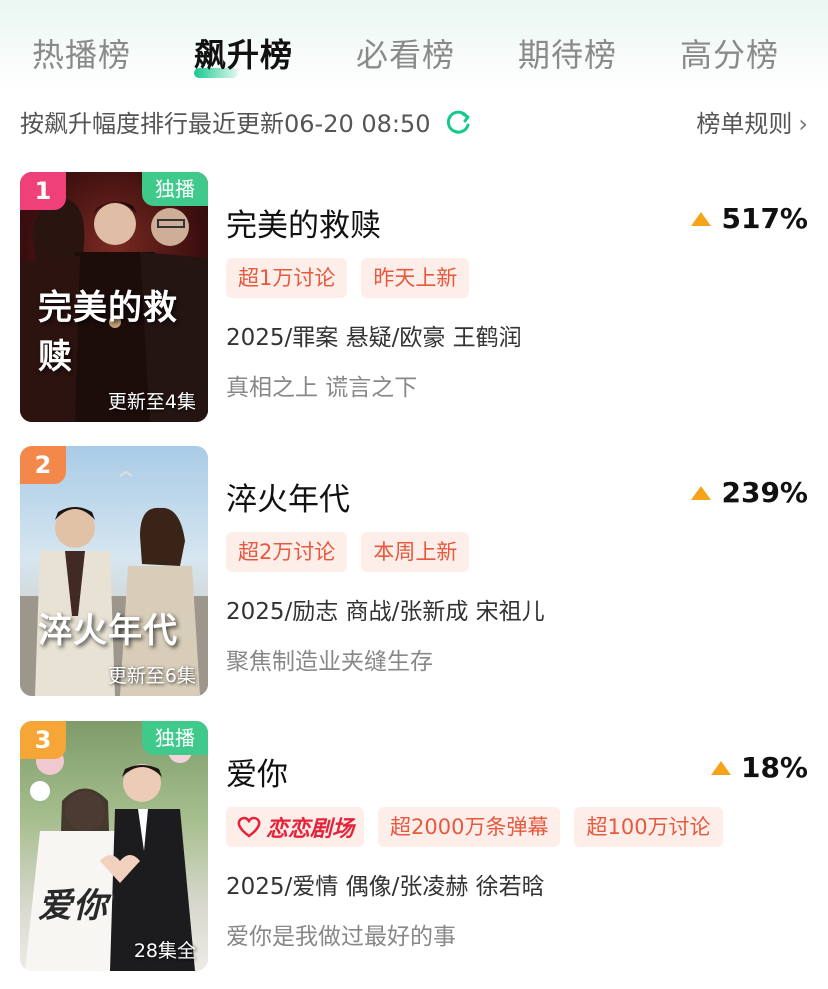  I want to click on ranking-tabs: 热播榜 飙升榜 必看榜 期待榜 高分榜, so click(414, 55).